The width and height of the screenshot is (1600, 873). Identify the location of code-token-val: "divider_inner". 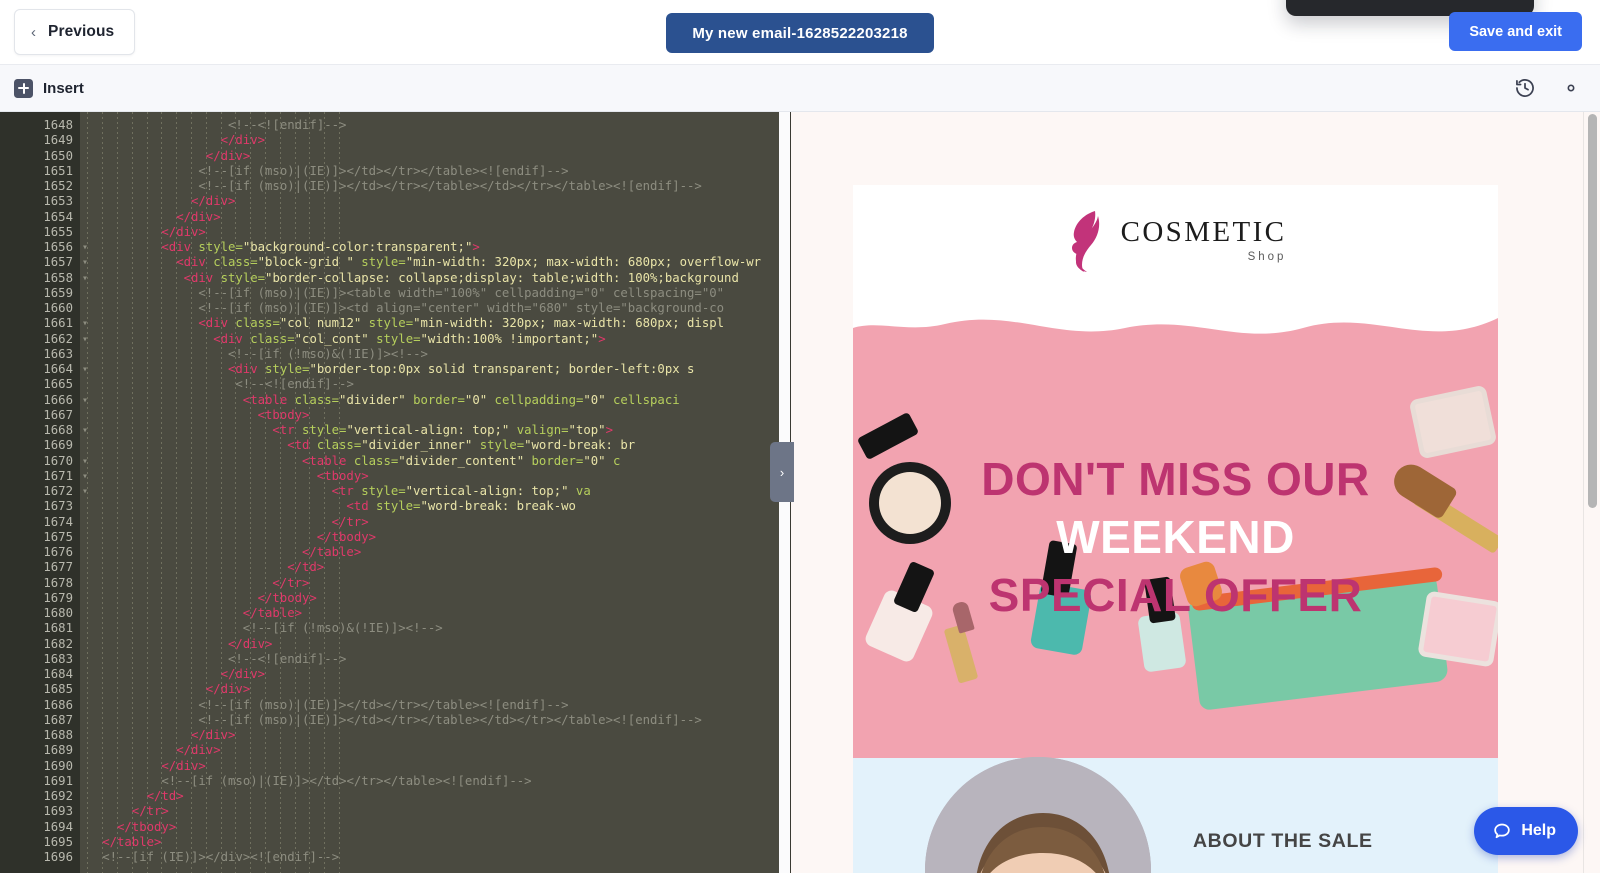
(417, 445).